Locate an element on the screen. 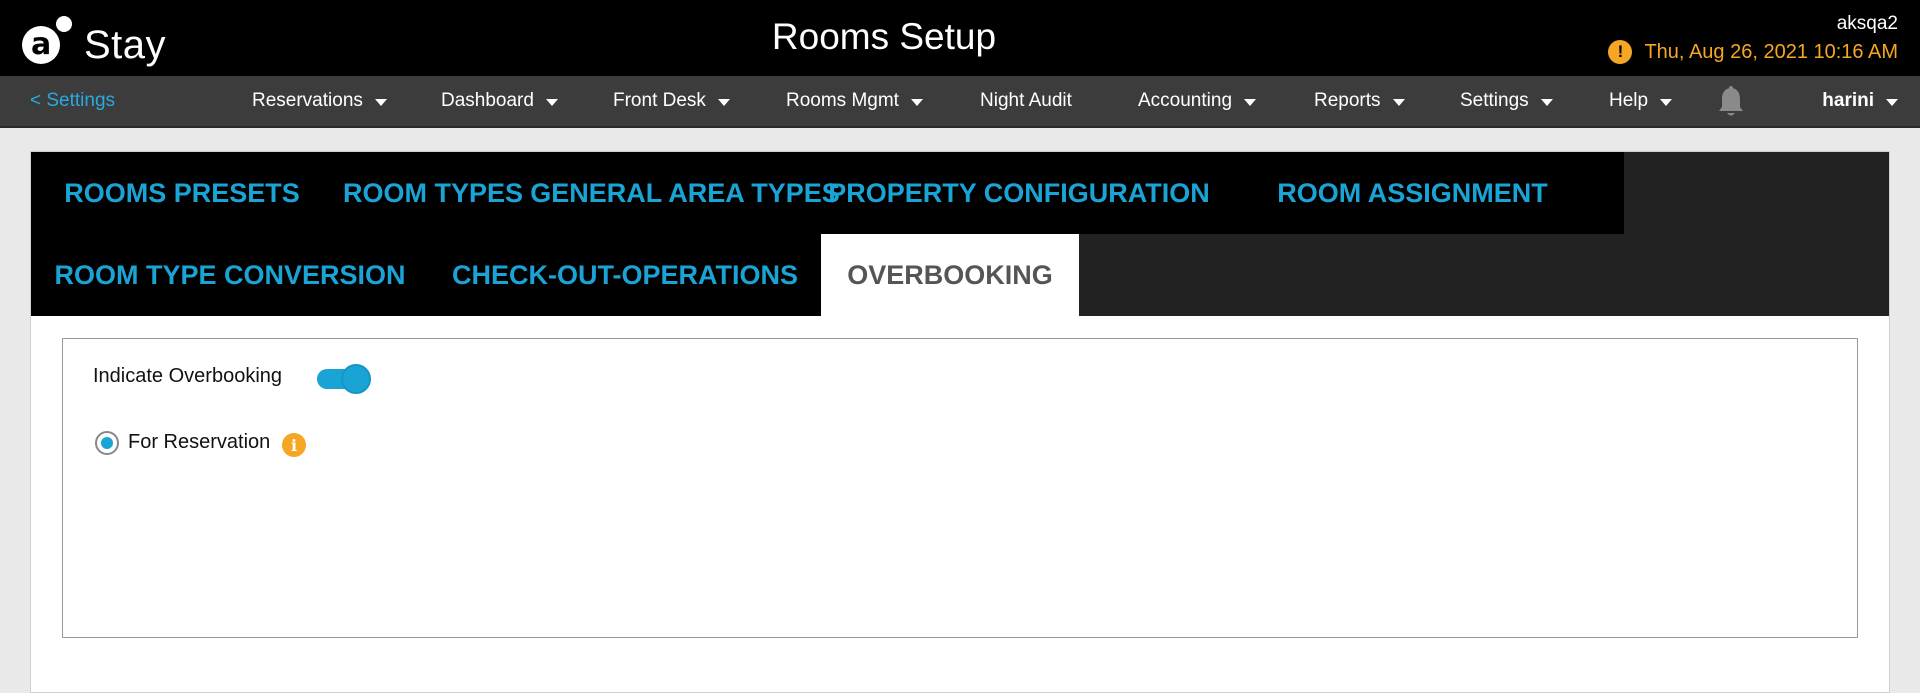 This screenshot has width=1920, height=693. for-reservation-radio is located at coordinates (107, 443).